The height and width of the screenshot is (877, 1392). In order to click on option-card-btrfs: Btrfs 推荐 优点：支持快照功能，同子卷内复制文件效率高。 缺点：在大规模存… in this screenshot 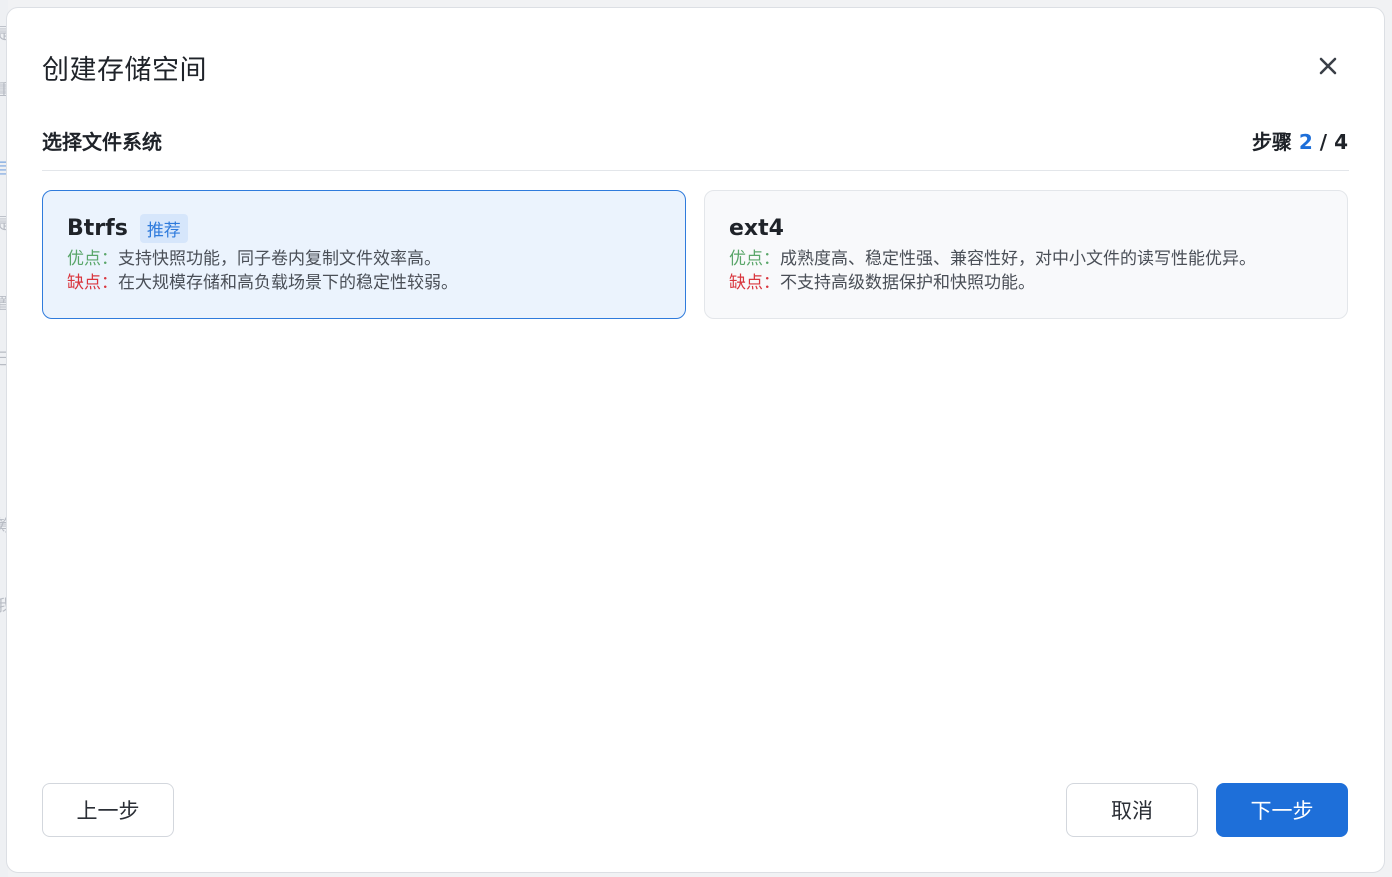, I will do `click(364, 254)`.